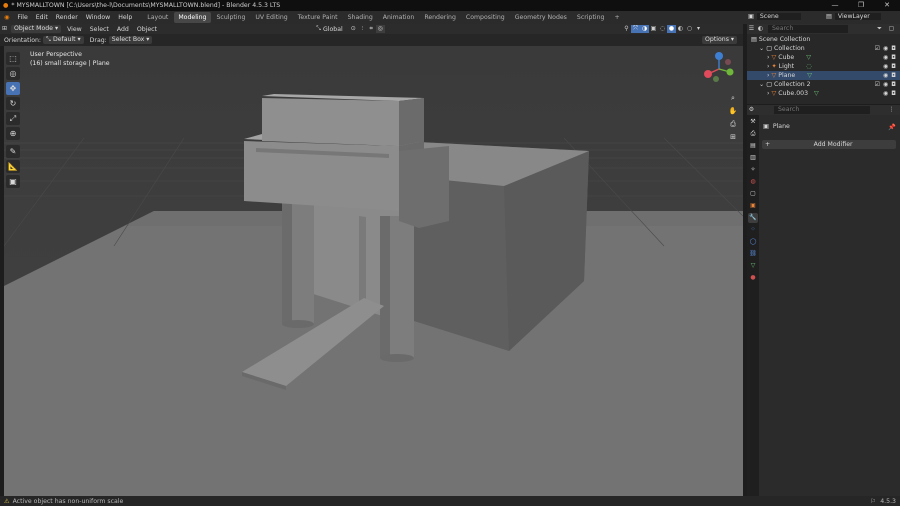  Describe the element at coordinates (42, 17) in the screenshot. I see `menu-edit: Edit` at that location.